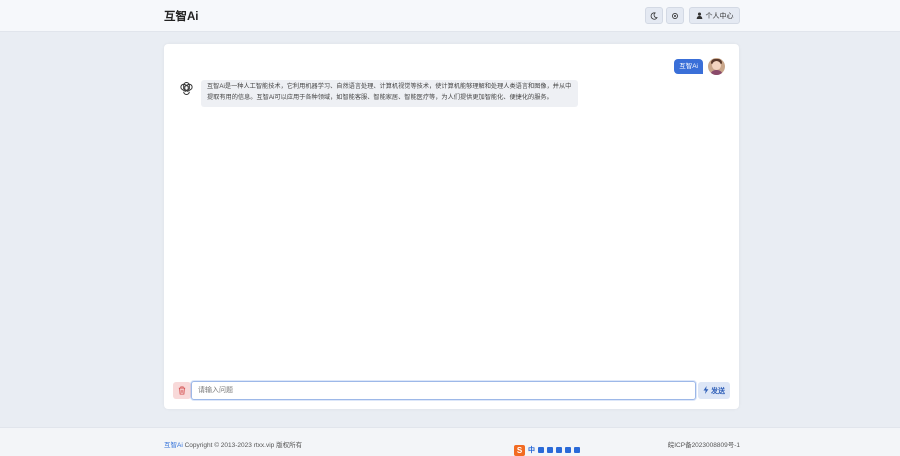 This screenshot has width=900, height=456. What do you see at coordinates (716, 66) in the screenshot?
I see `user-avatar` at bounding box center [716, 66].